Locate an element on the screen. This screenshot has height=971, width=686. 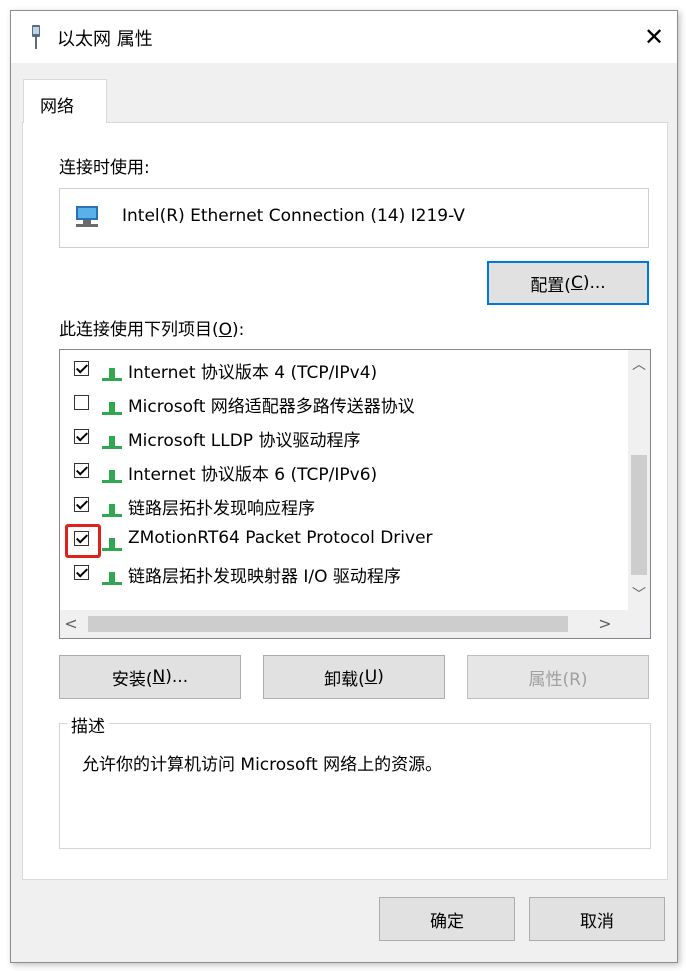
scroll-left-icon: < is located at coordinates (71, 623).